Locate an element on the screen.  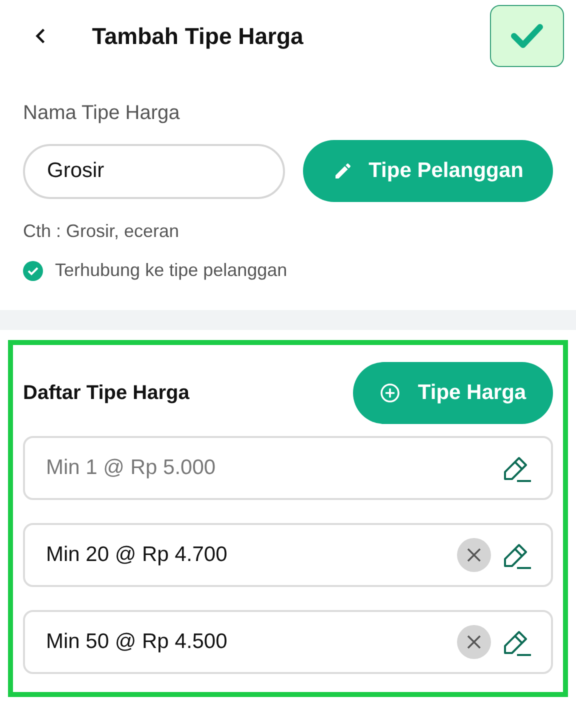
plus-circle-icon is located at coordinates (390, 393).